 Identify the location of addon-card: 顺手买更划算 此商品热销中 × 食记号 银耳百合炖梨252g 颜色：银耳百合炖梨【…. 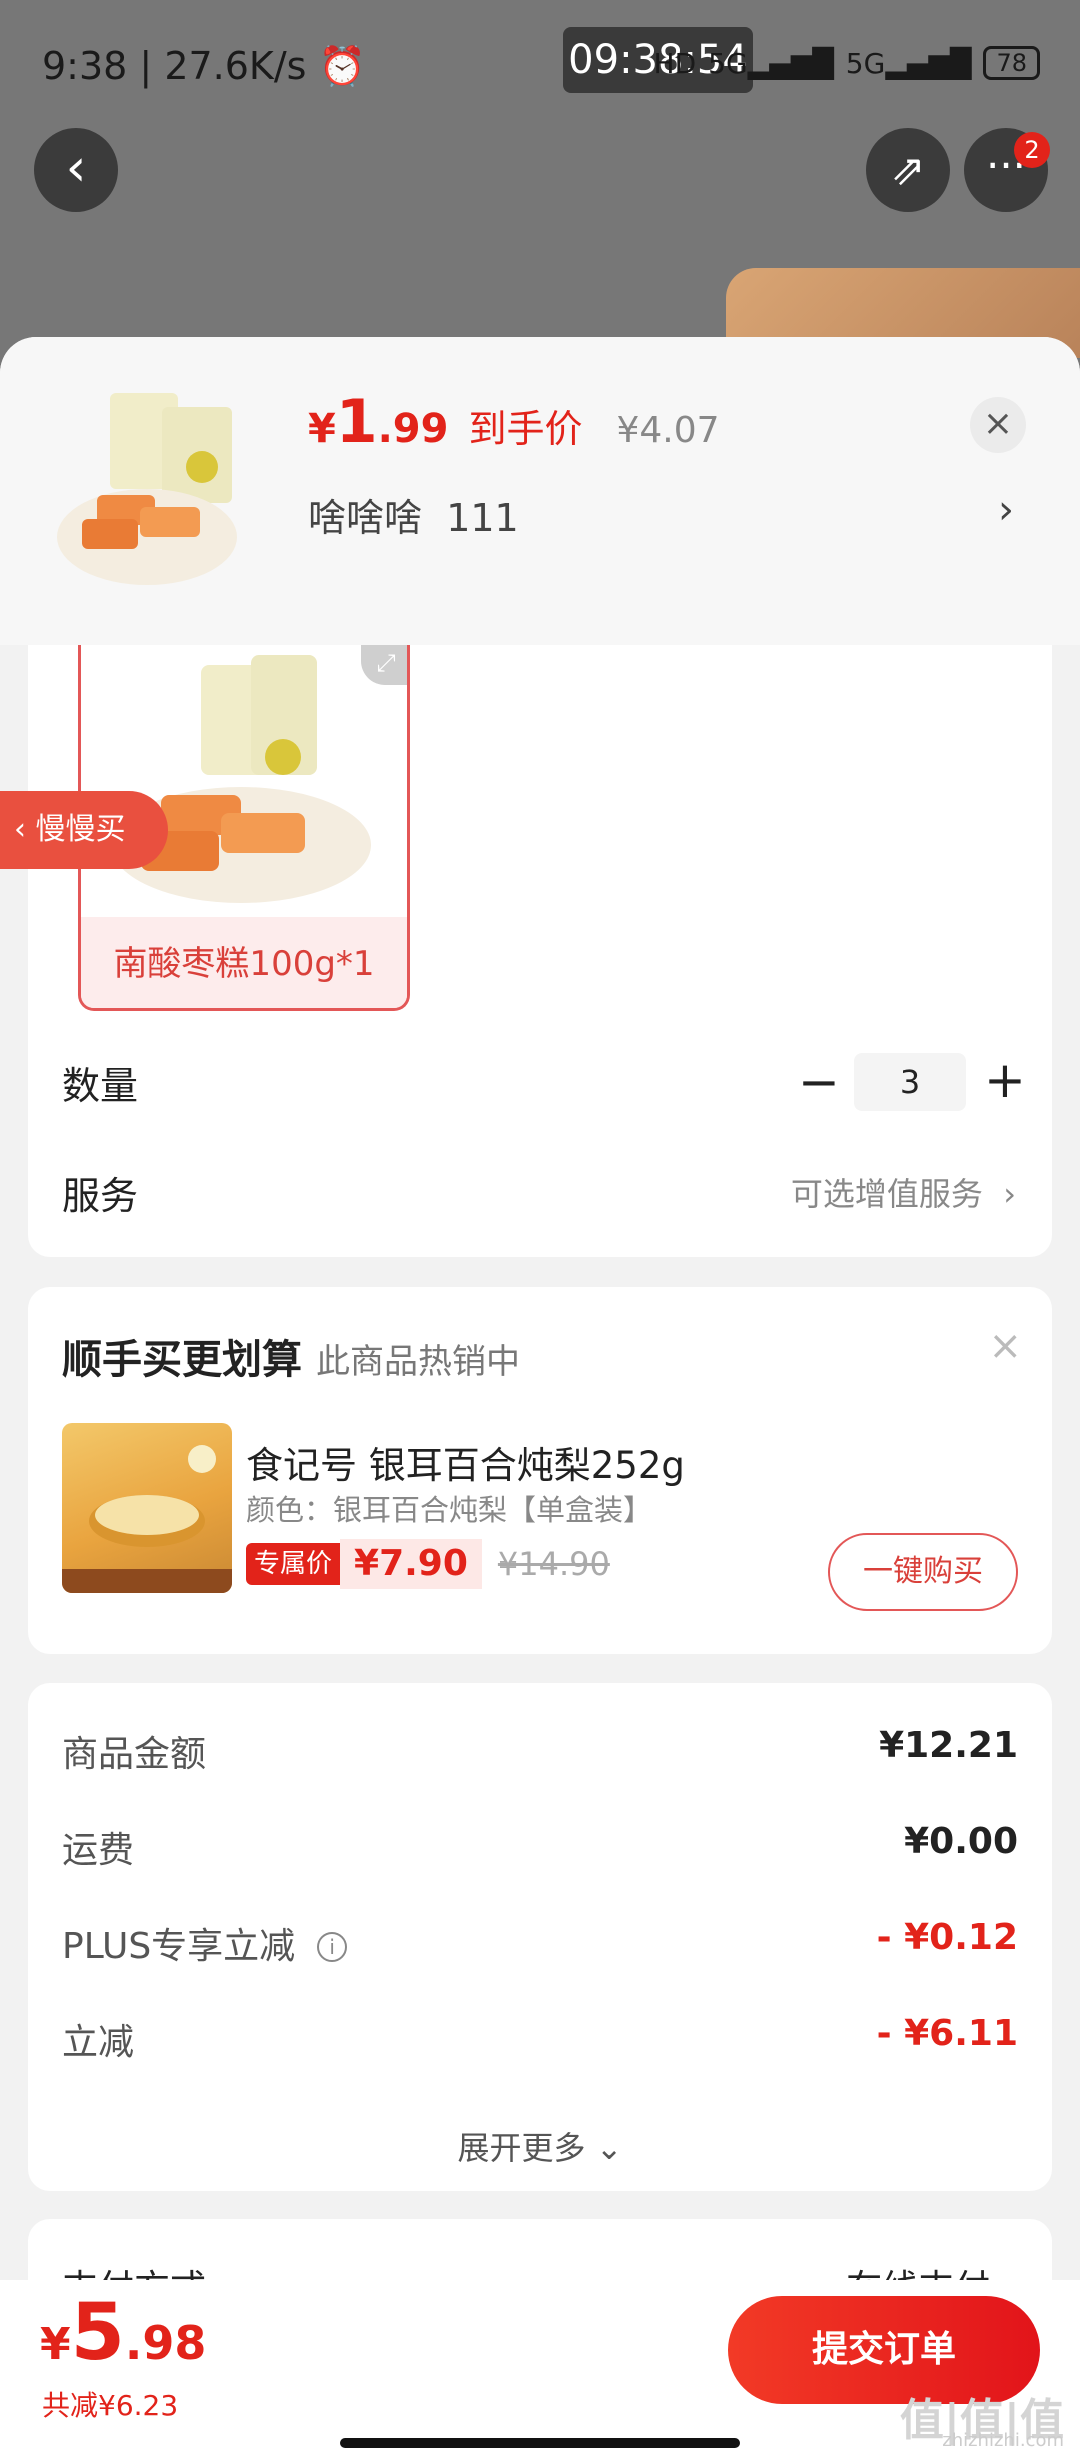
(540, 1470).